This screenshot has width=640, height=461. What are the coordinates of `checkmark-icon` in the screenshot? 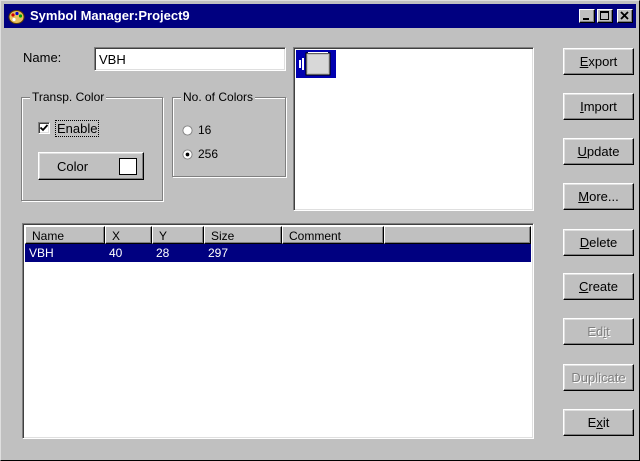 It's located at (44, 128).